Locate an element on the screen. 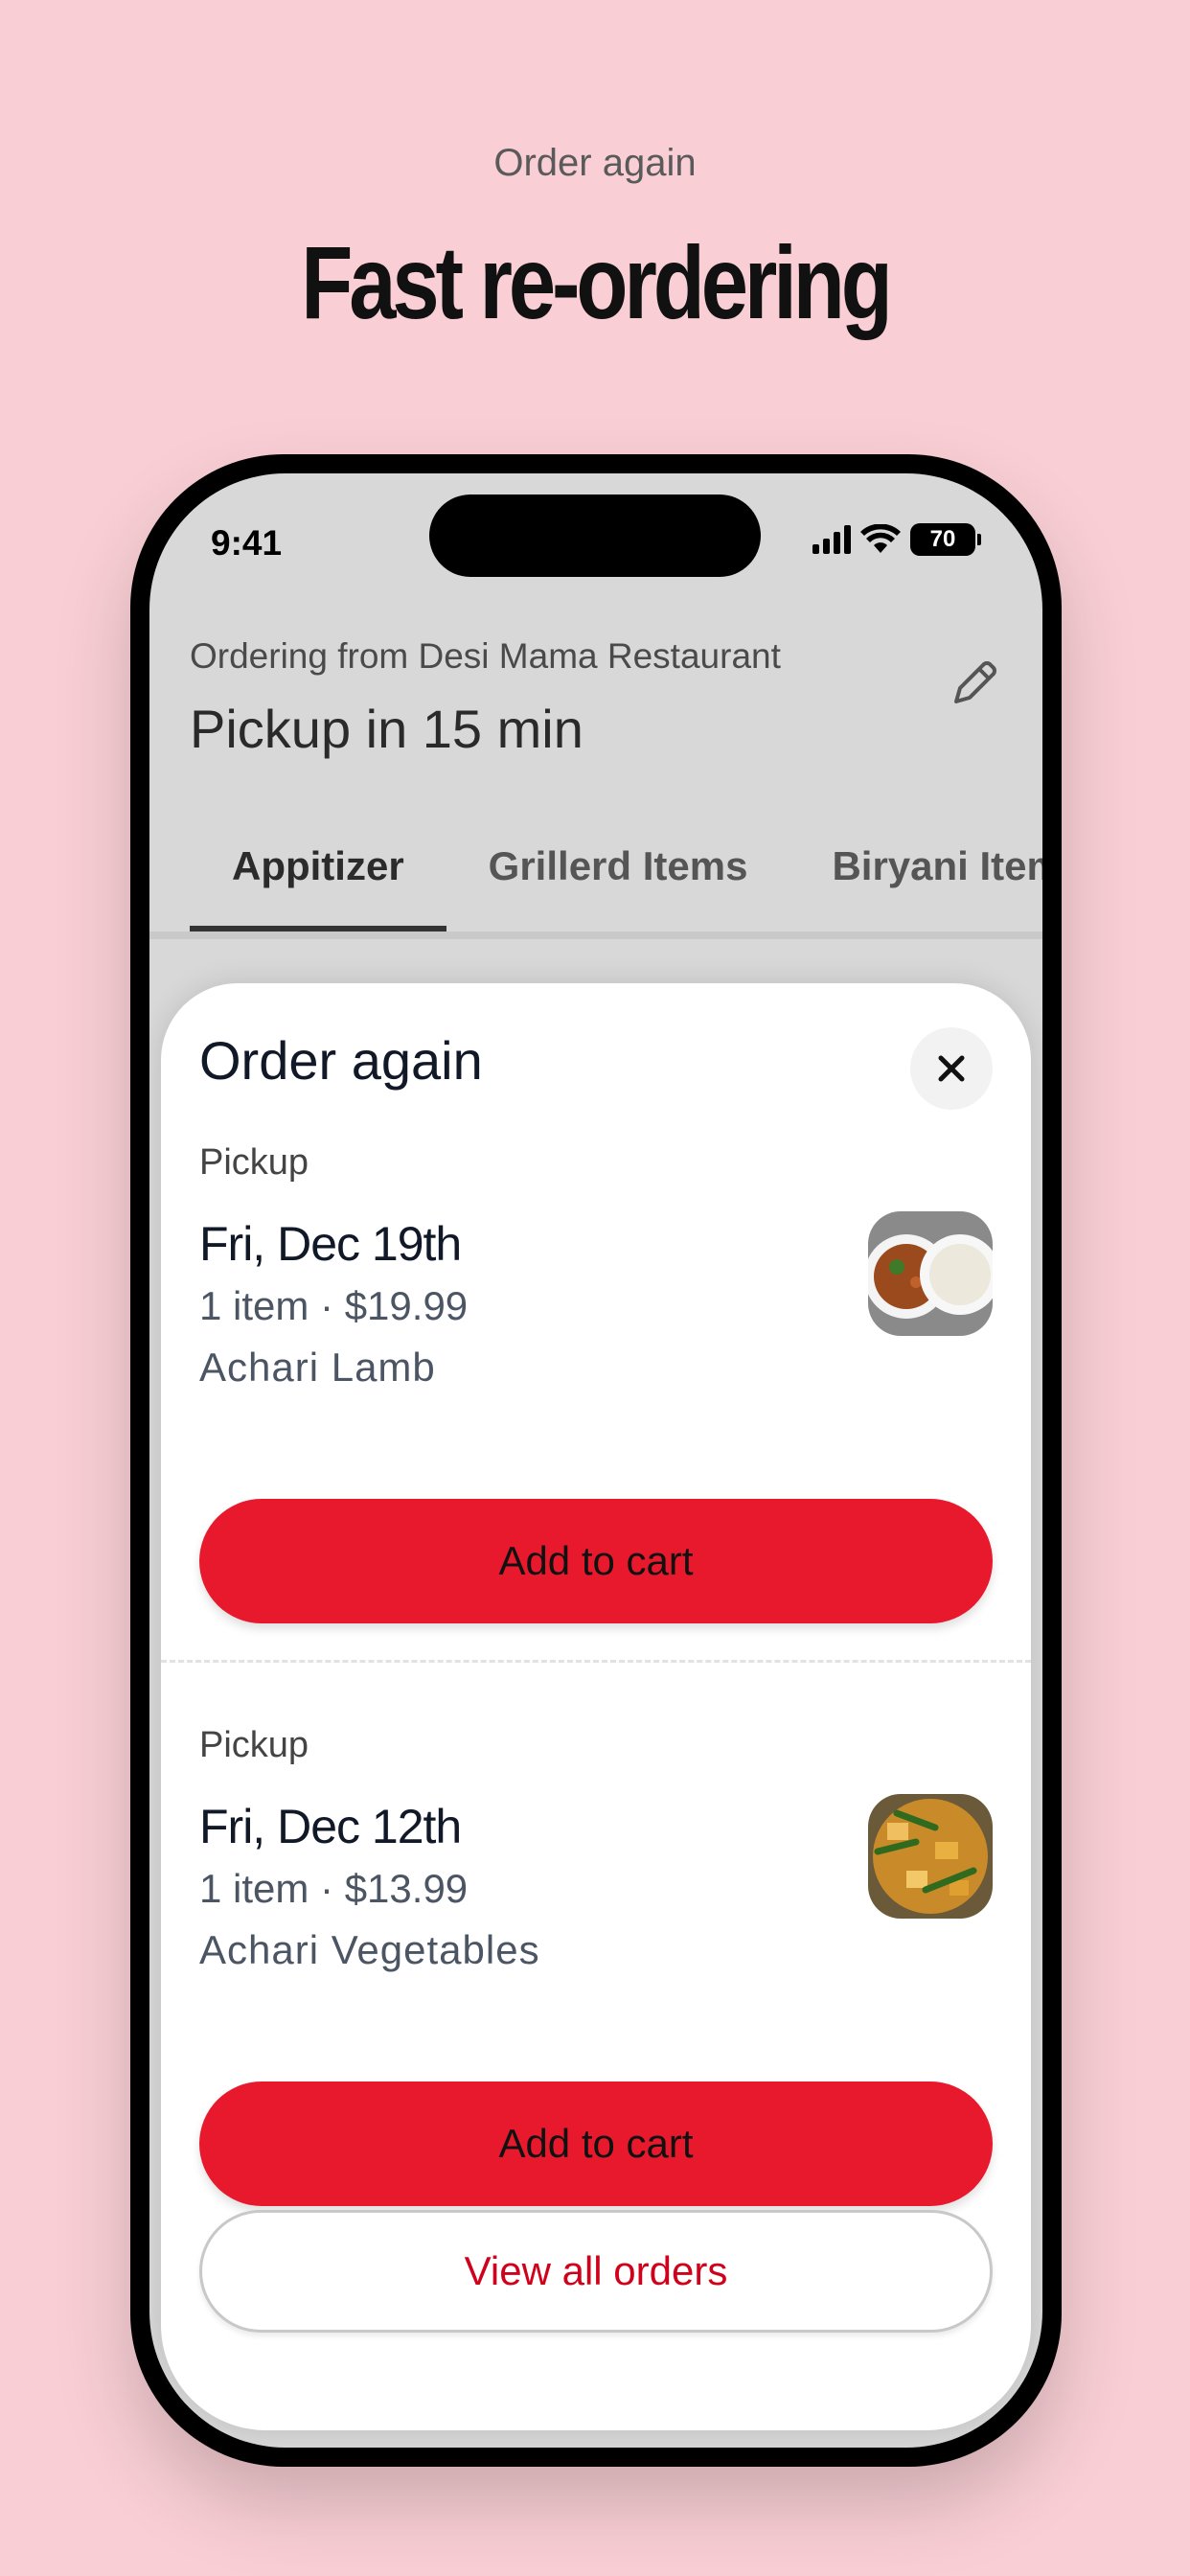 The image size is (1190, 2576). tab-grillerd-items: Grillerd Items is located at coordinates (618, 875).